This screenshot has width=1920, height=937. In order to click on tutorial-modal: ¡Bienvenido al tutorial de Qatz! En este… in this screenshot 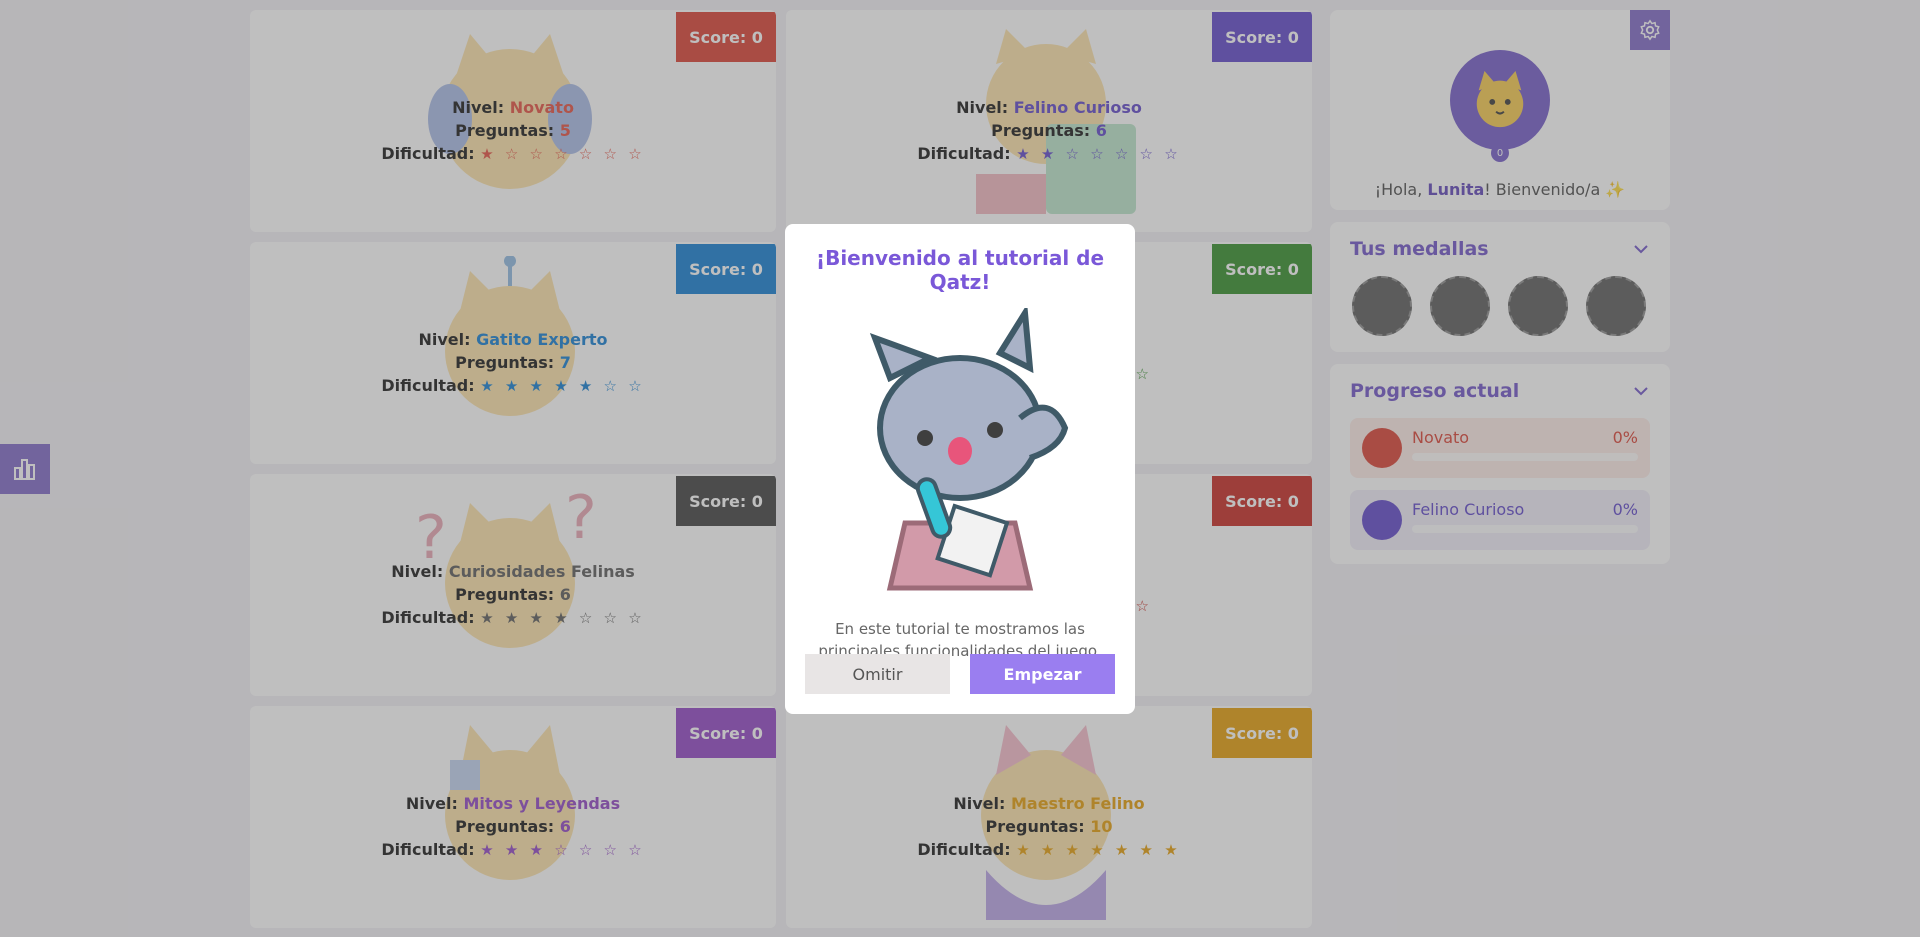, I will do `click(960, 469)`.